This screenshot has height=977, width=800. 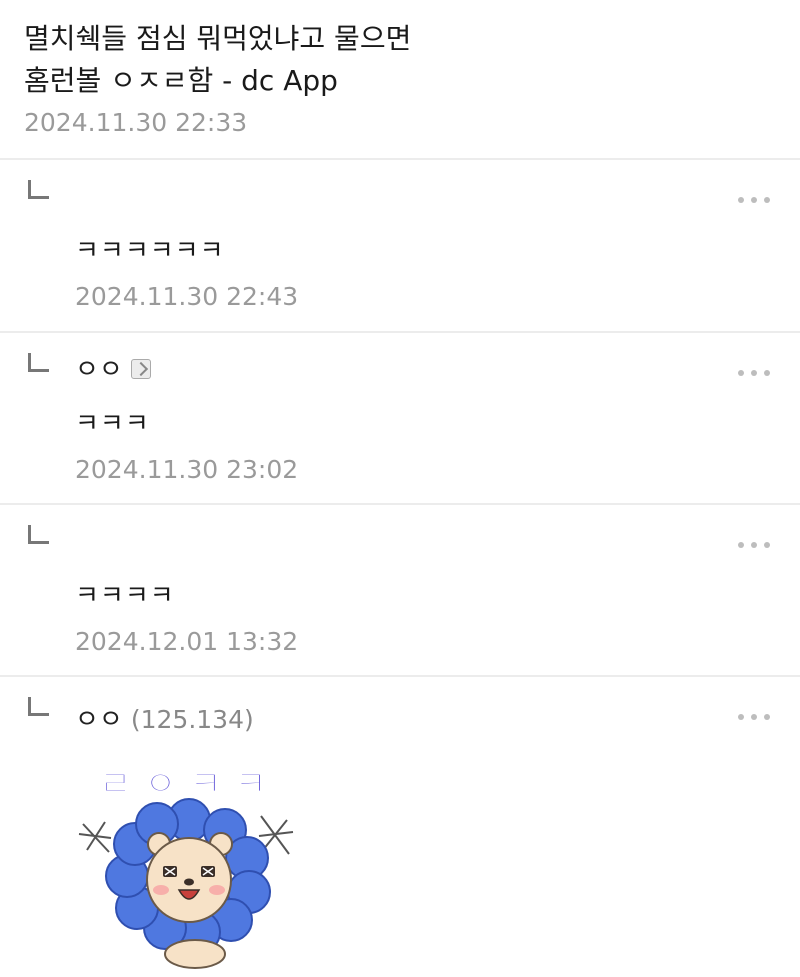 I want to click on ip-address: (125.134), so click(x=192, y=719).